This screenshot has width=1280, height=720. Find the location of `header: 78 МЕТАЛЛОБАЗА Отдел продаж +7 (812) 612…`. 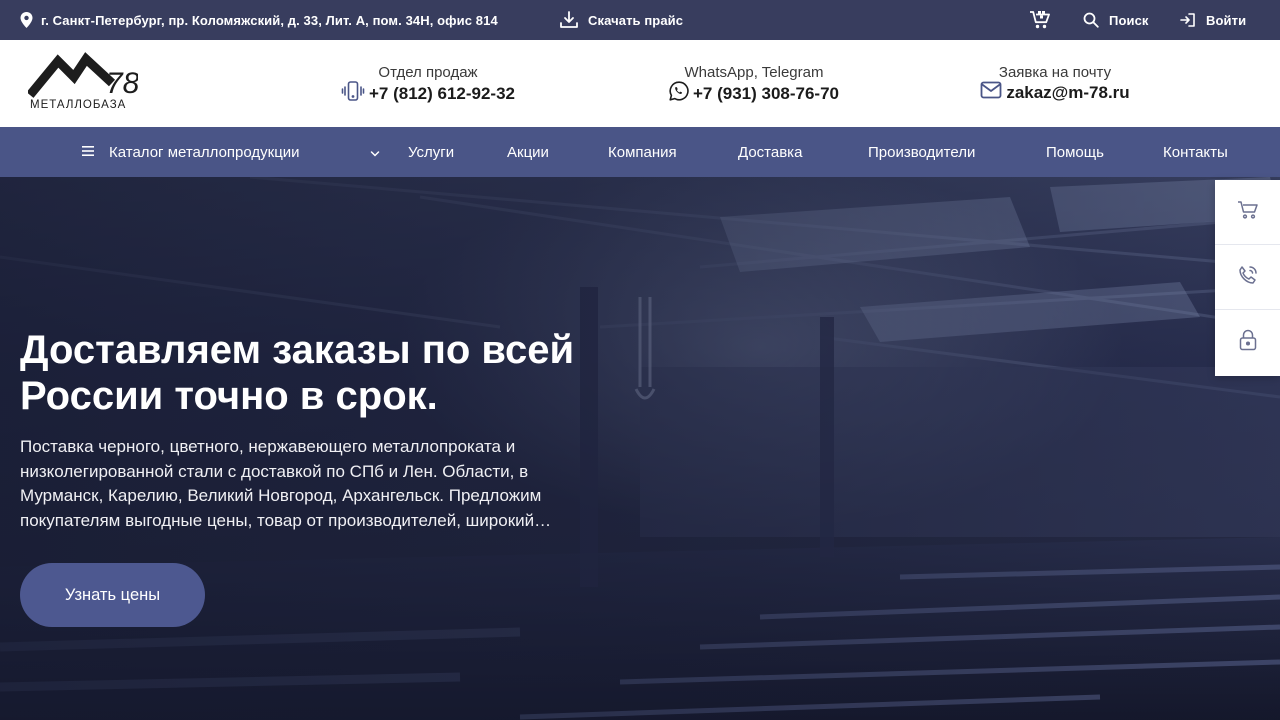

header: 78 МЕТАЛЛОБАЗА Отдел продаж +7 (812) 612… is located at coordinates (640, 83).